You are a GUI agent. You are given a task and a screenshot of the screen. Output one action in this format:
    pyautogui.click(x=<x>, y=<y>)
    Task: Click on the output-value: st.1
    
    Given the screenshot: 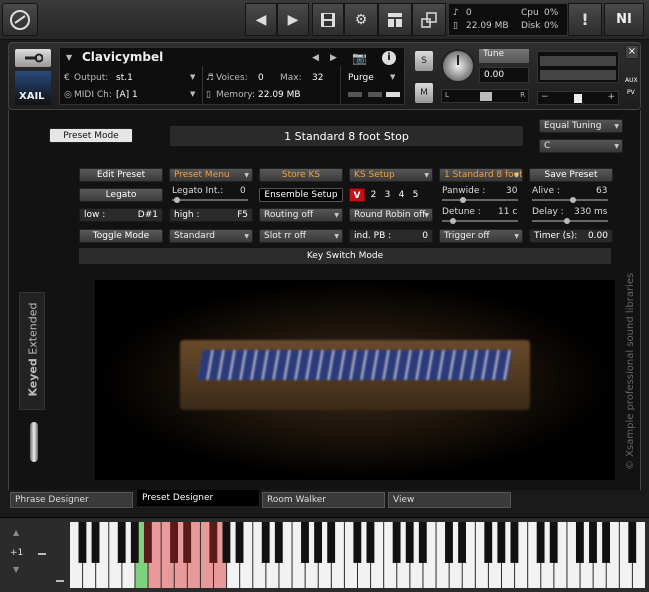 What is the action you would take?
    pyautogui.click(x=124, y=78)
    